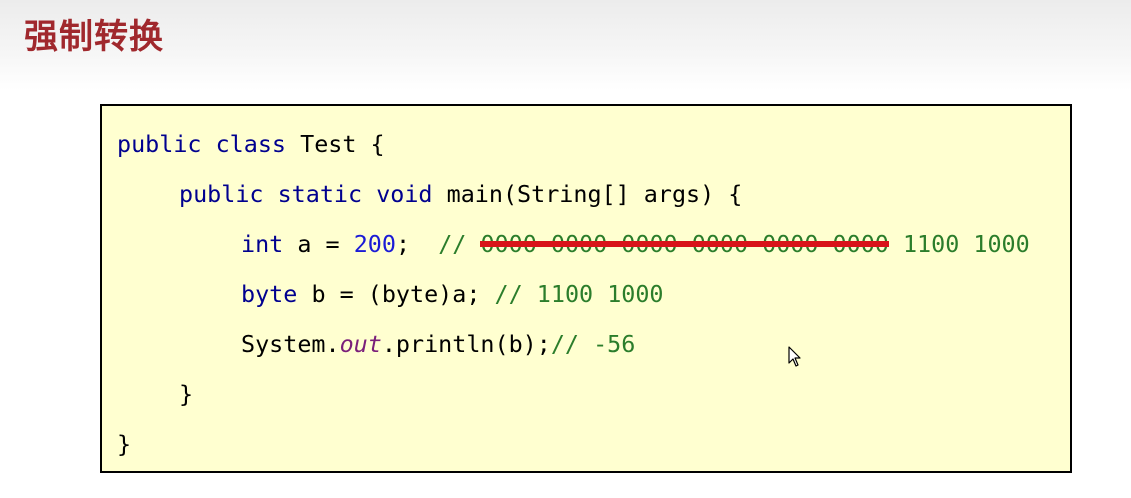  Describe the element at coordinates (360, 344) in the screenshot. I see `out-field: out` at that location.